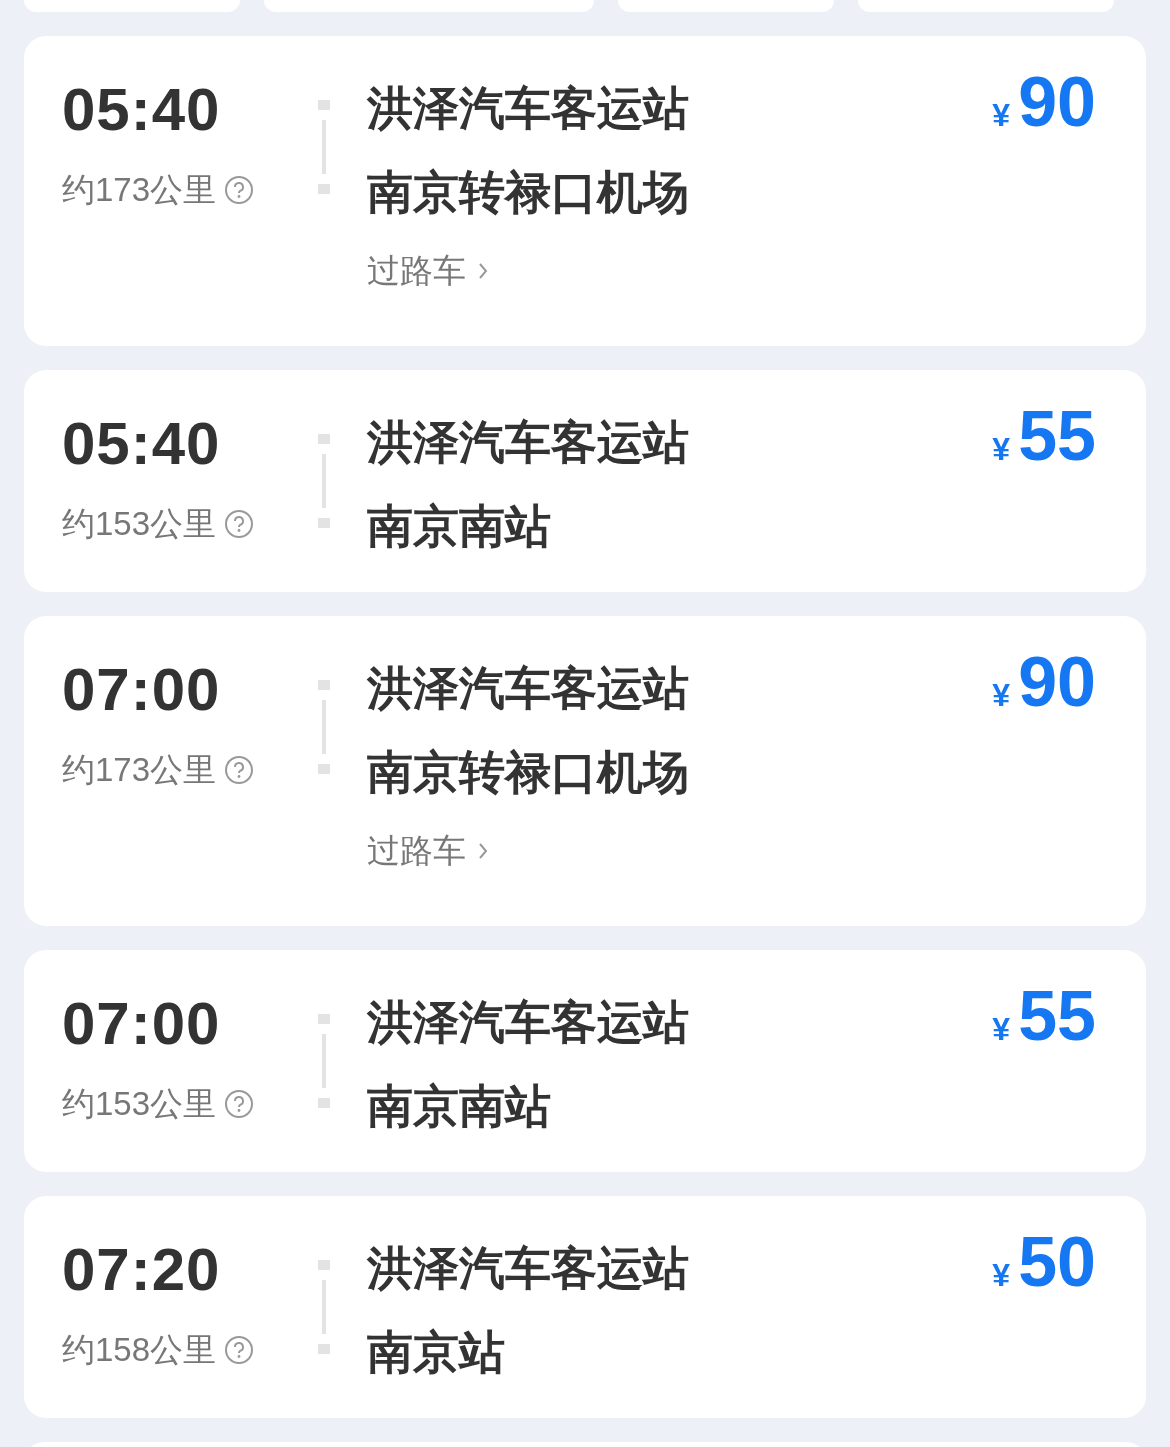  I want to click on ticket-price: 50, so click(1057, 1262).